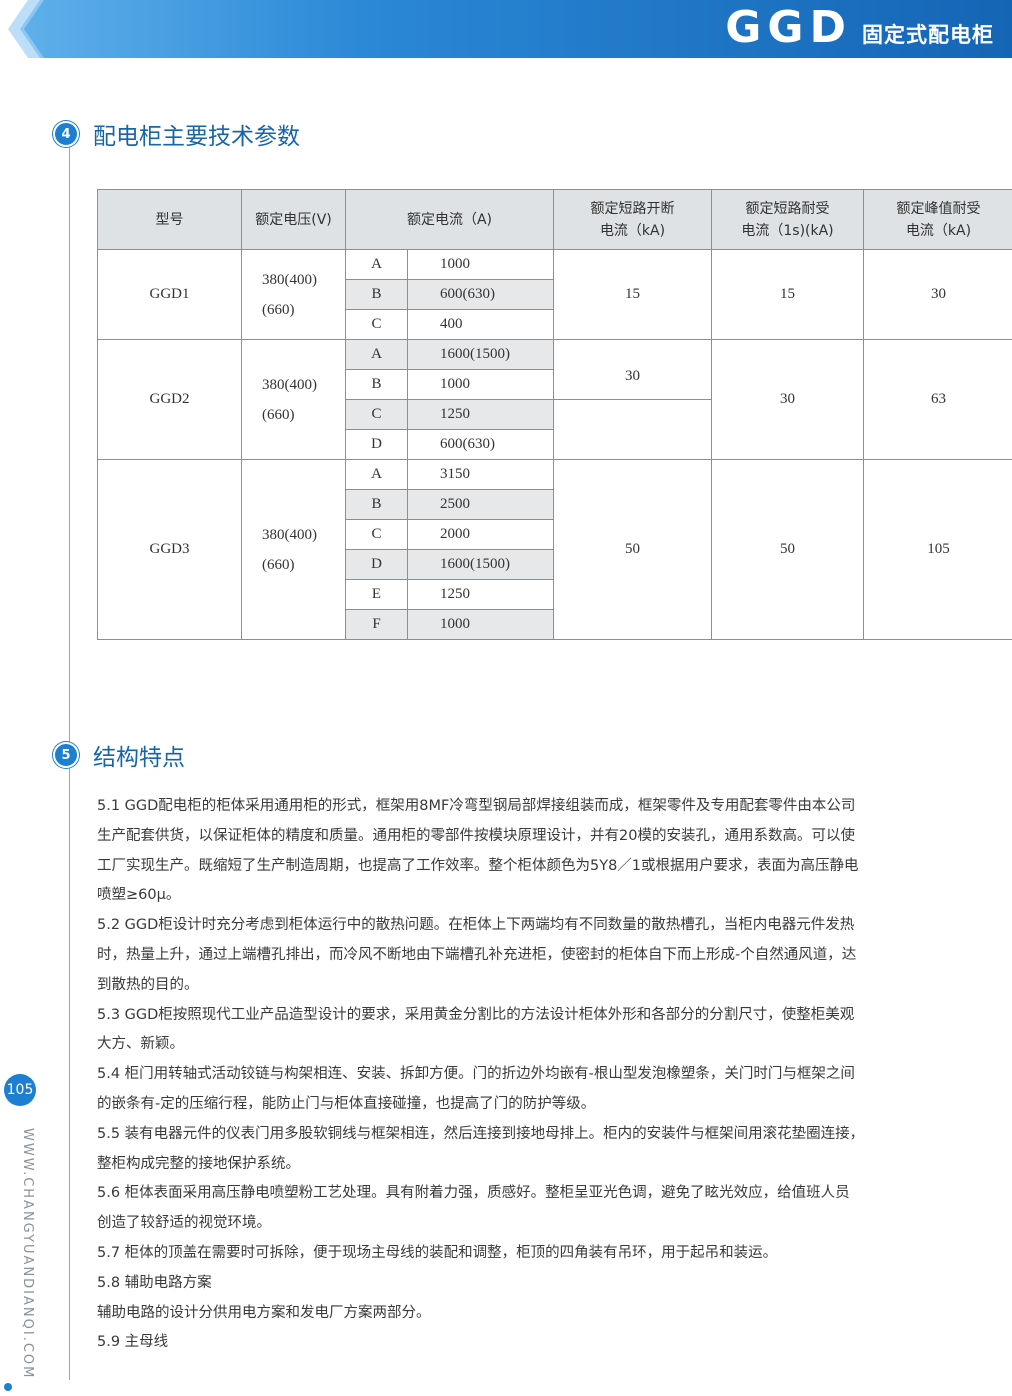 The height and width of the screenshot is (1396, 1012). Describe the element at coordinates (376, 594) in the screenshot. I see `class-cell: E` at that location.